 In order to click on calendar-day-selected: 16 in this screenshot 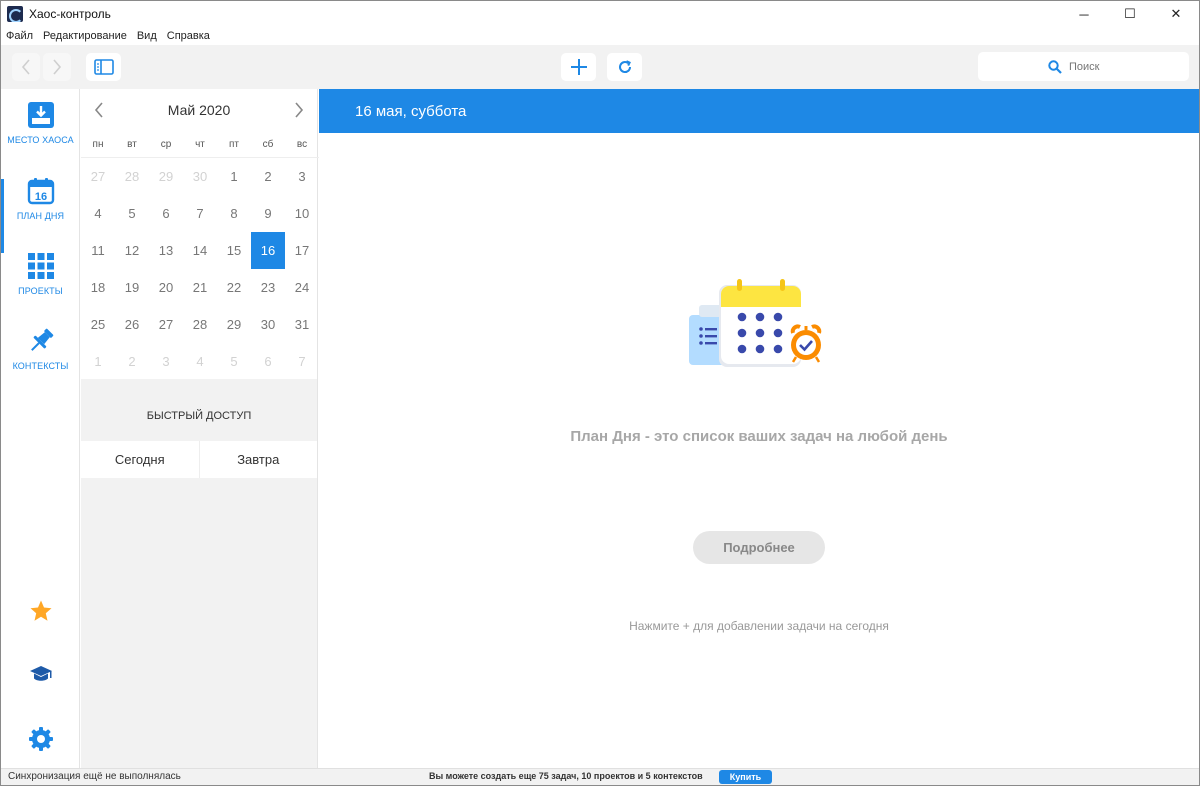, I will do `click(268, 250)`.